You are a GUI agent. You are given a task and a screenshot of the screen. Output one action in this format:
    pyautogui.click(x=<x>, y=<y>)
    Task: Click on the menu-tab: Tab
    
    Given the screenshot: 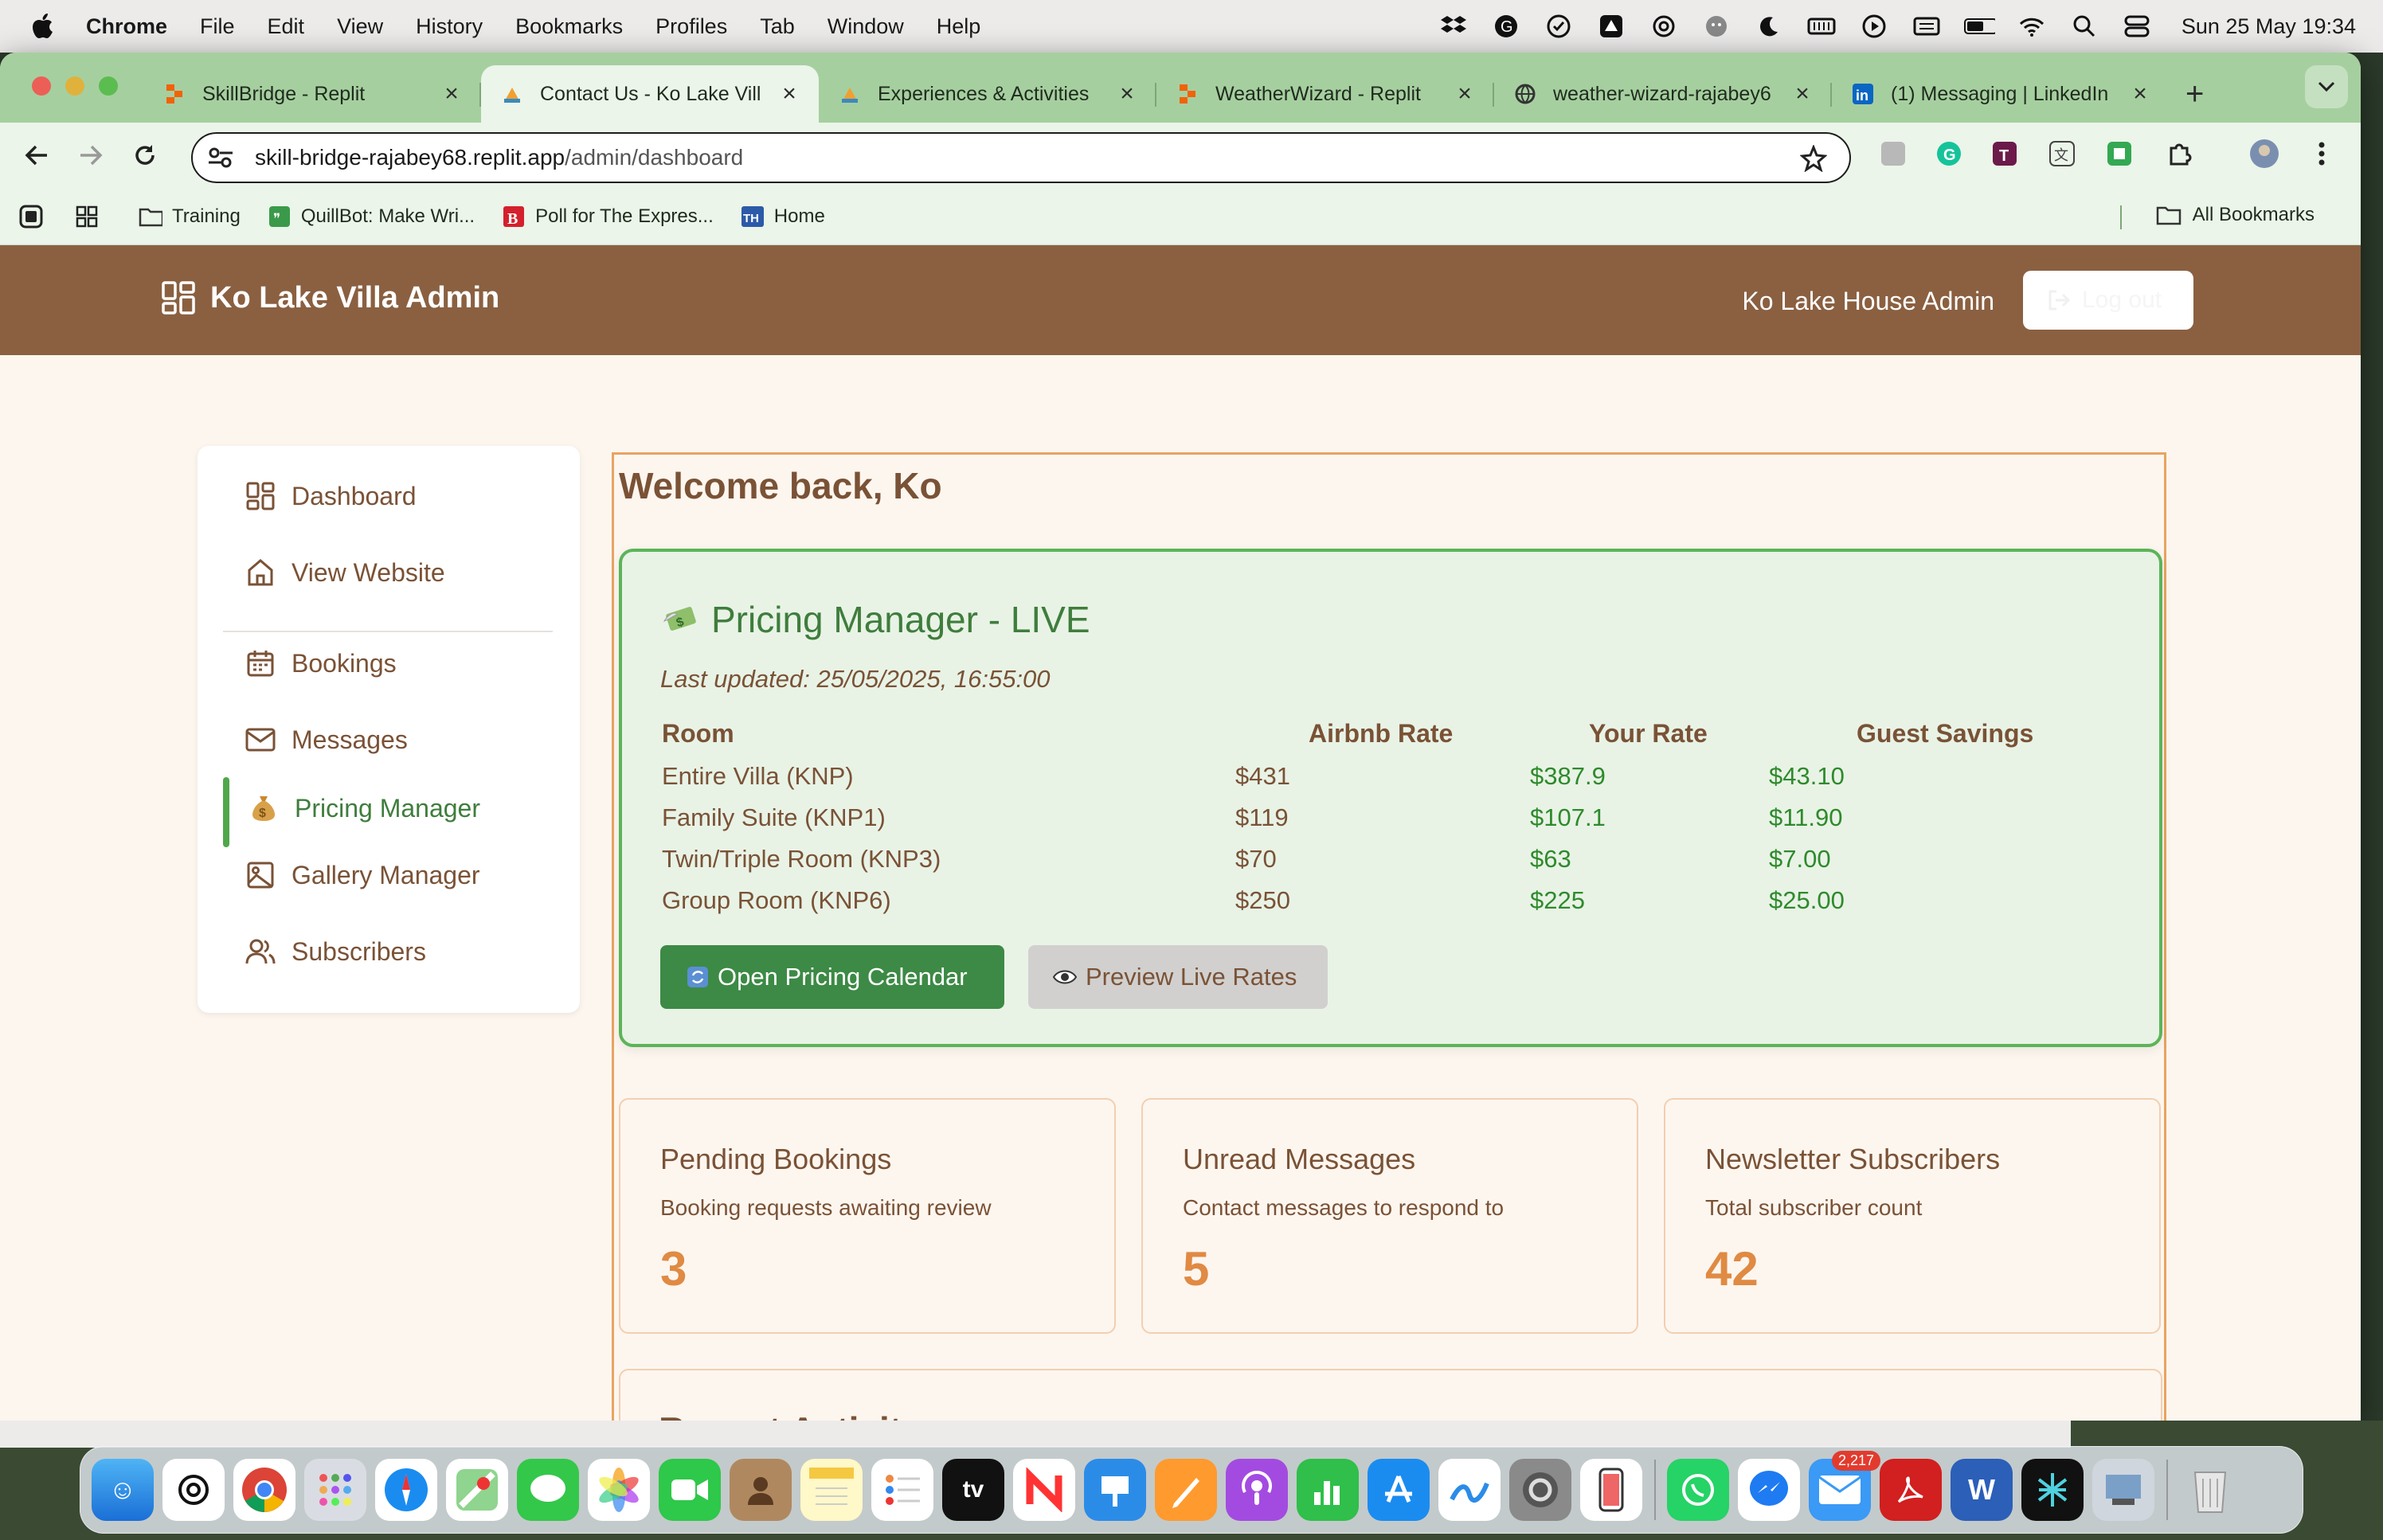 What is the action you would take?
    pyautogui.click(x=777, y=26)
    